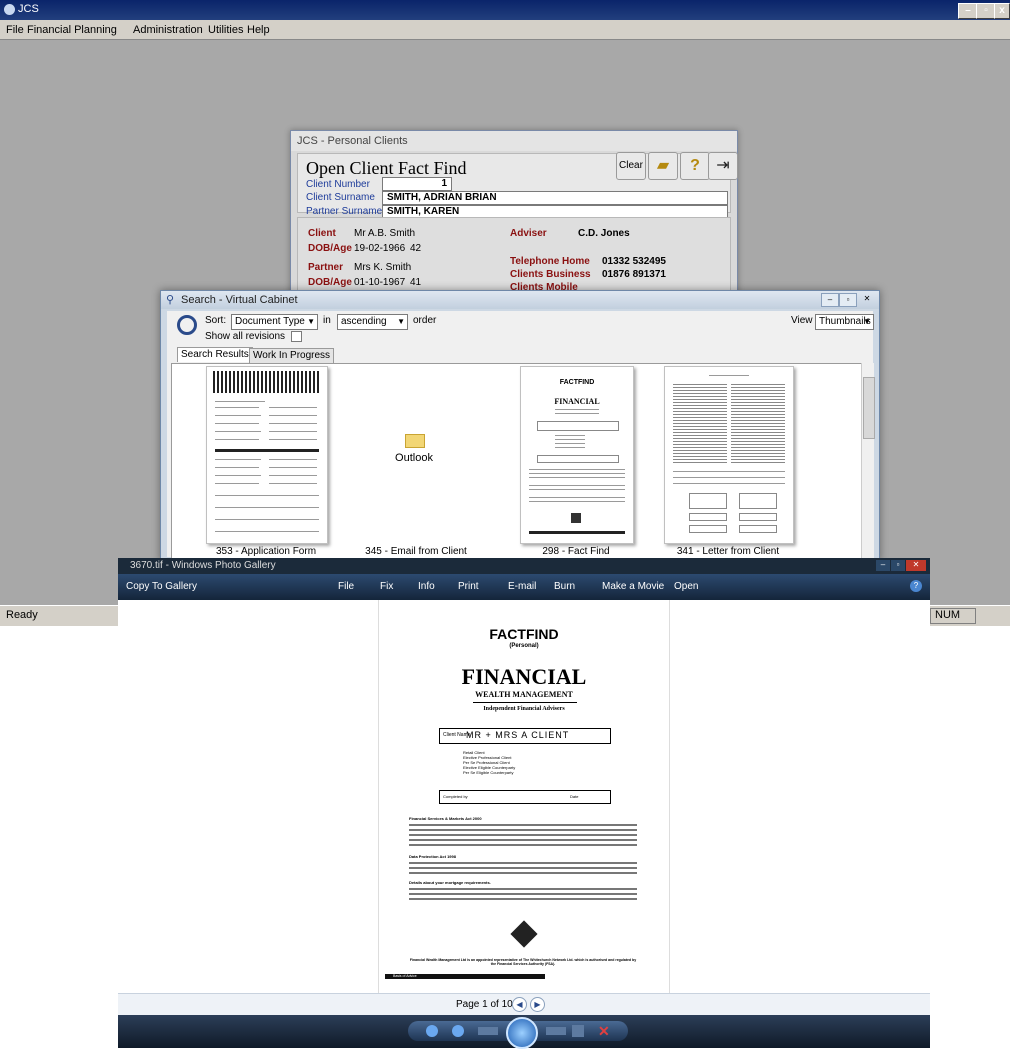 Image resolution: width=1010 pixels, height=1049 pixels. Describe the element at coordinates (848, 300) in the screenshot. I see `vc-maximize-button: ▫` at that location.